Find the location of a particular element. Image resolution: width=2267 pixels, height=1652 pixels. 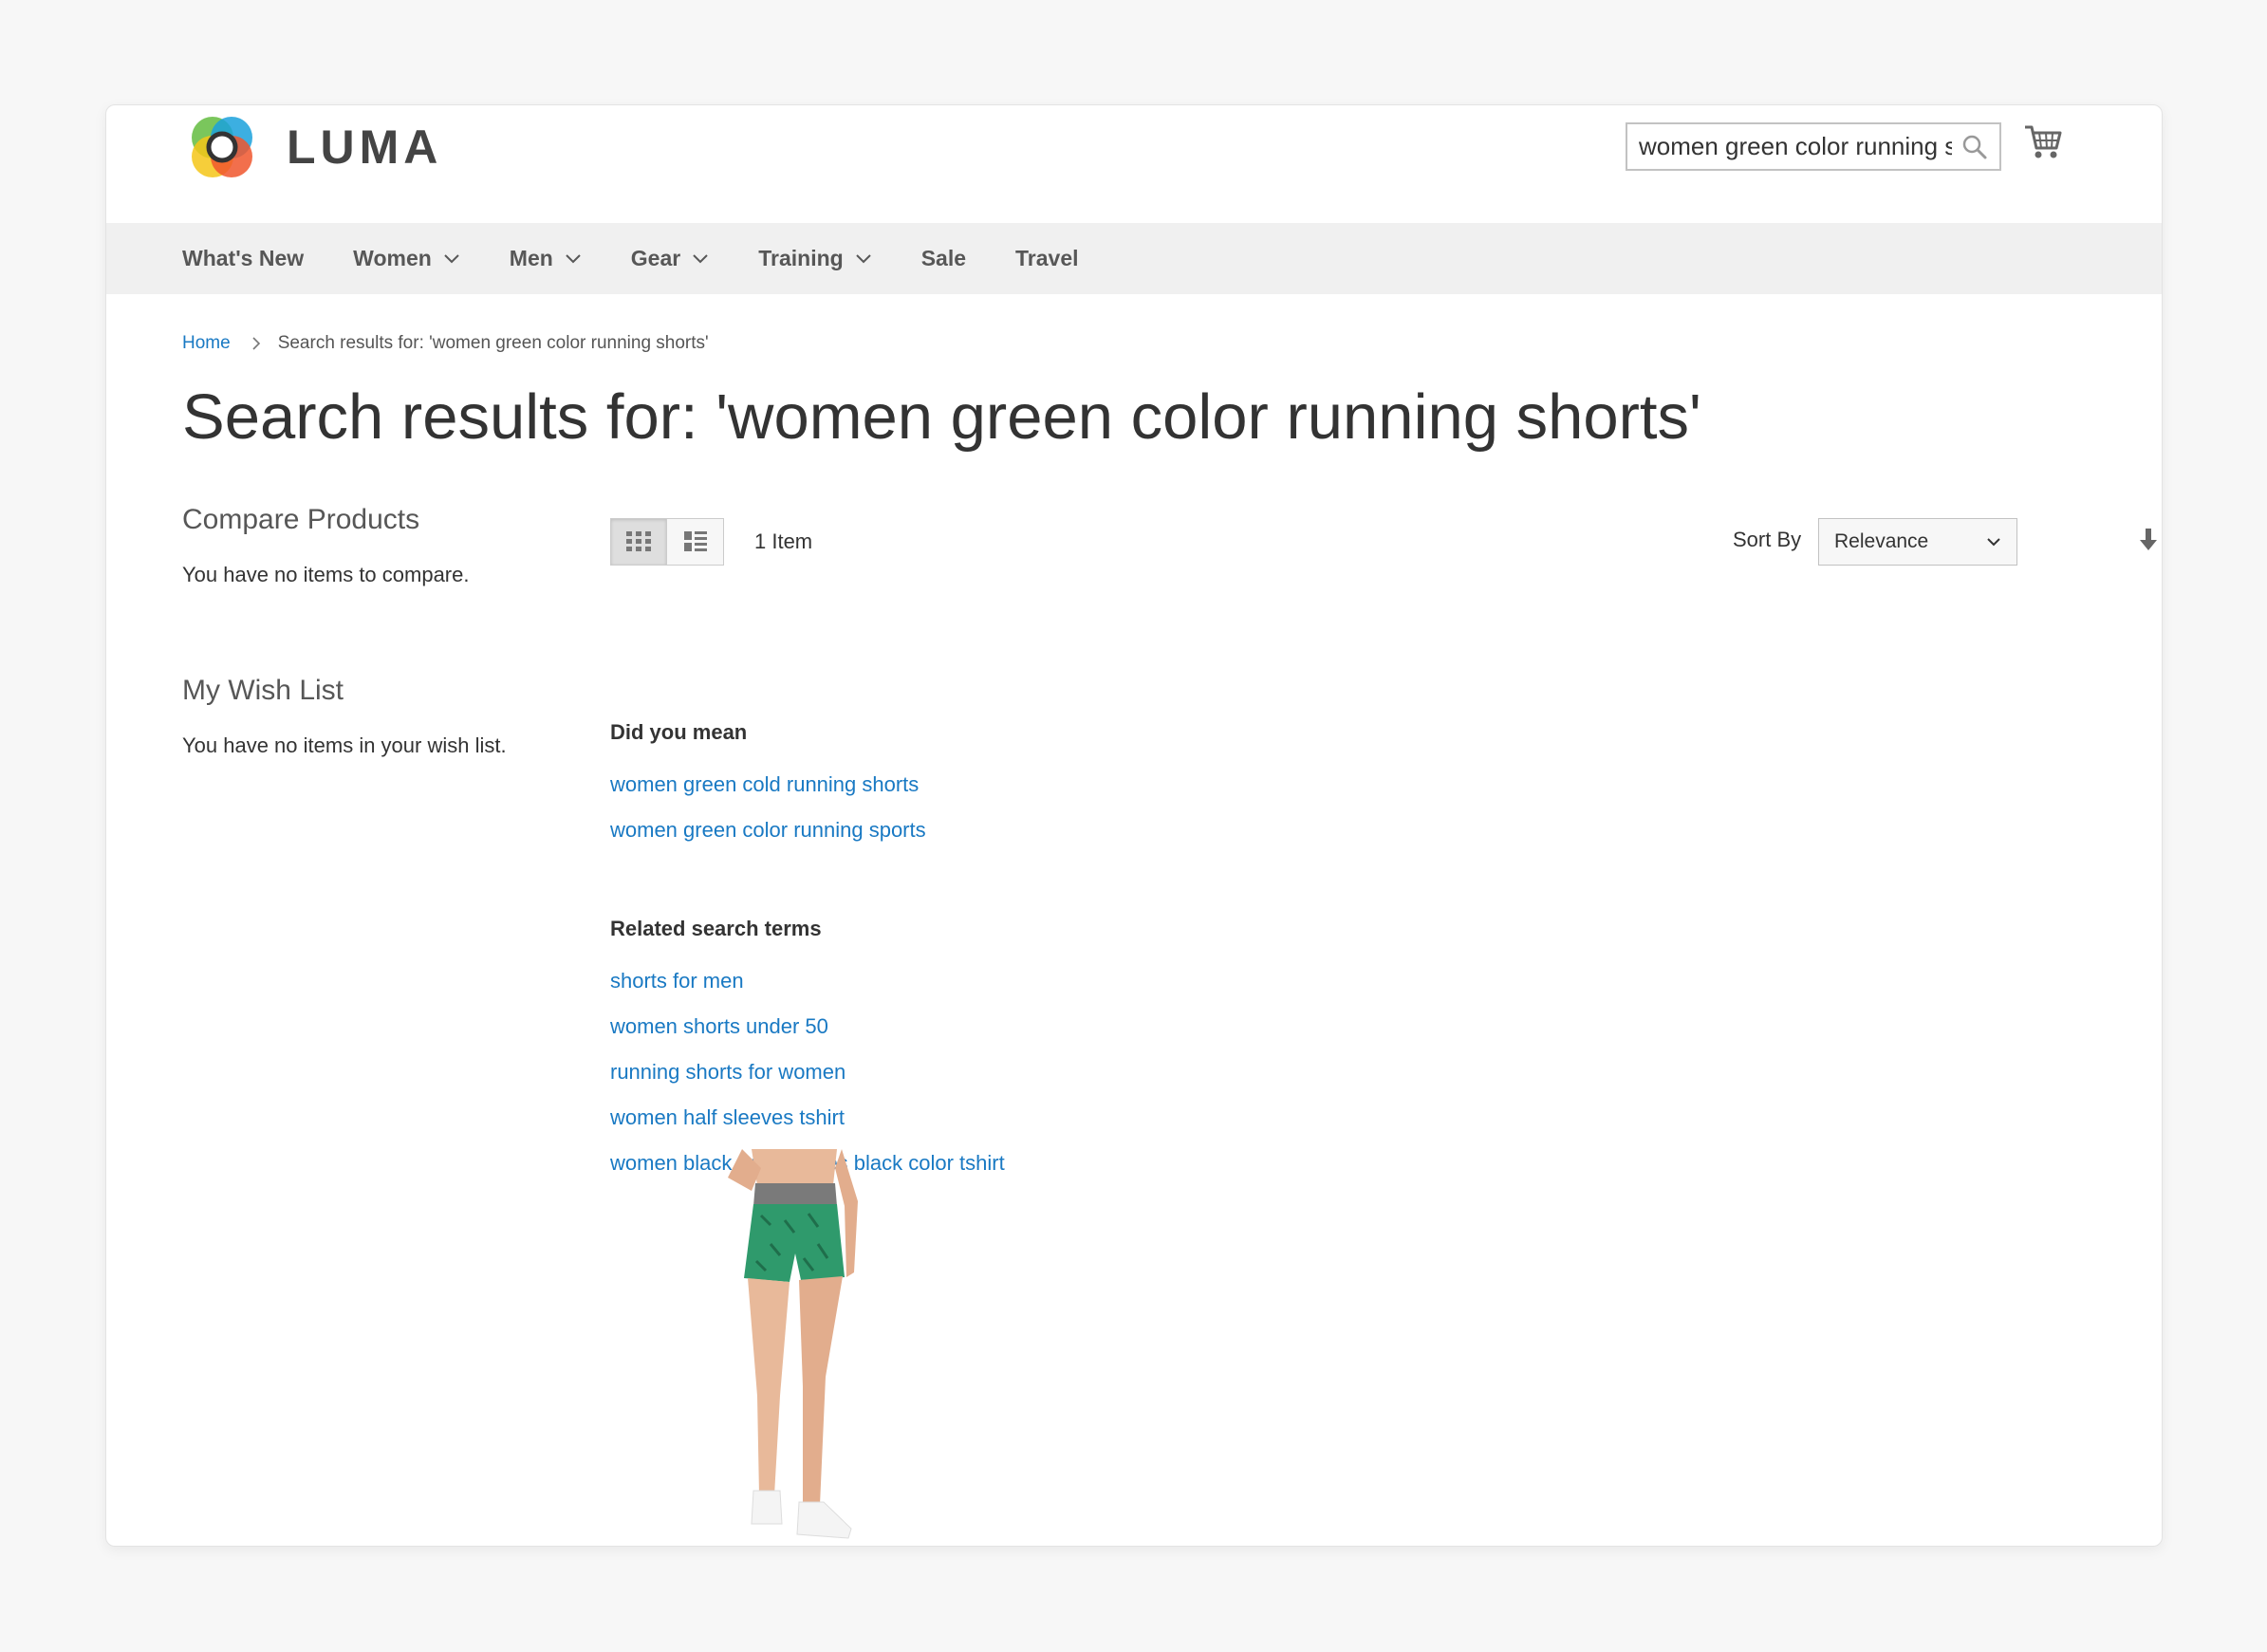

sort-by-select: Relevance is located at coordinates (1917, 542).